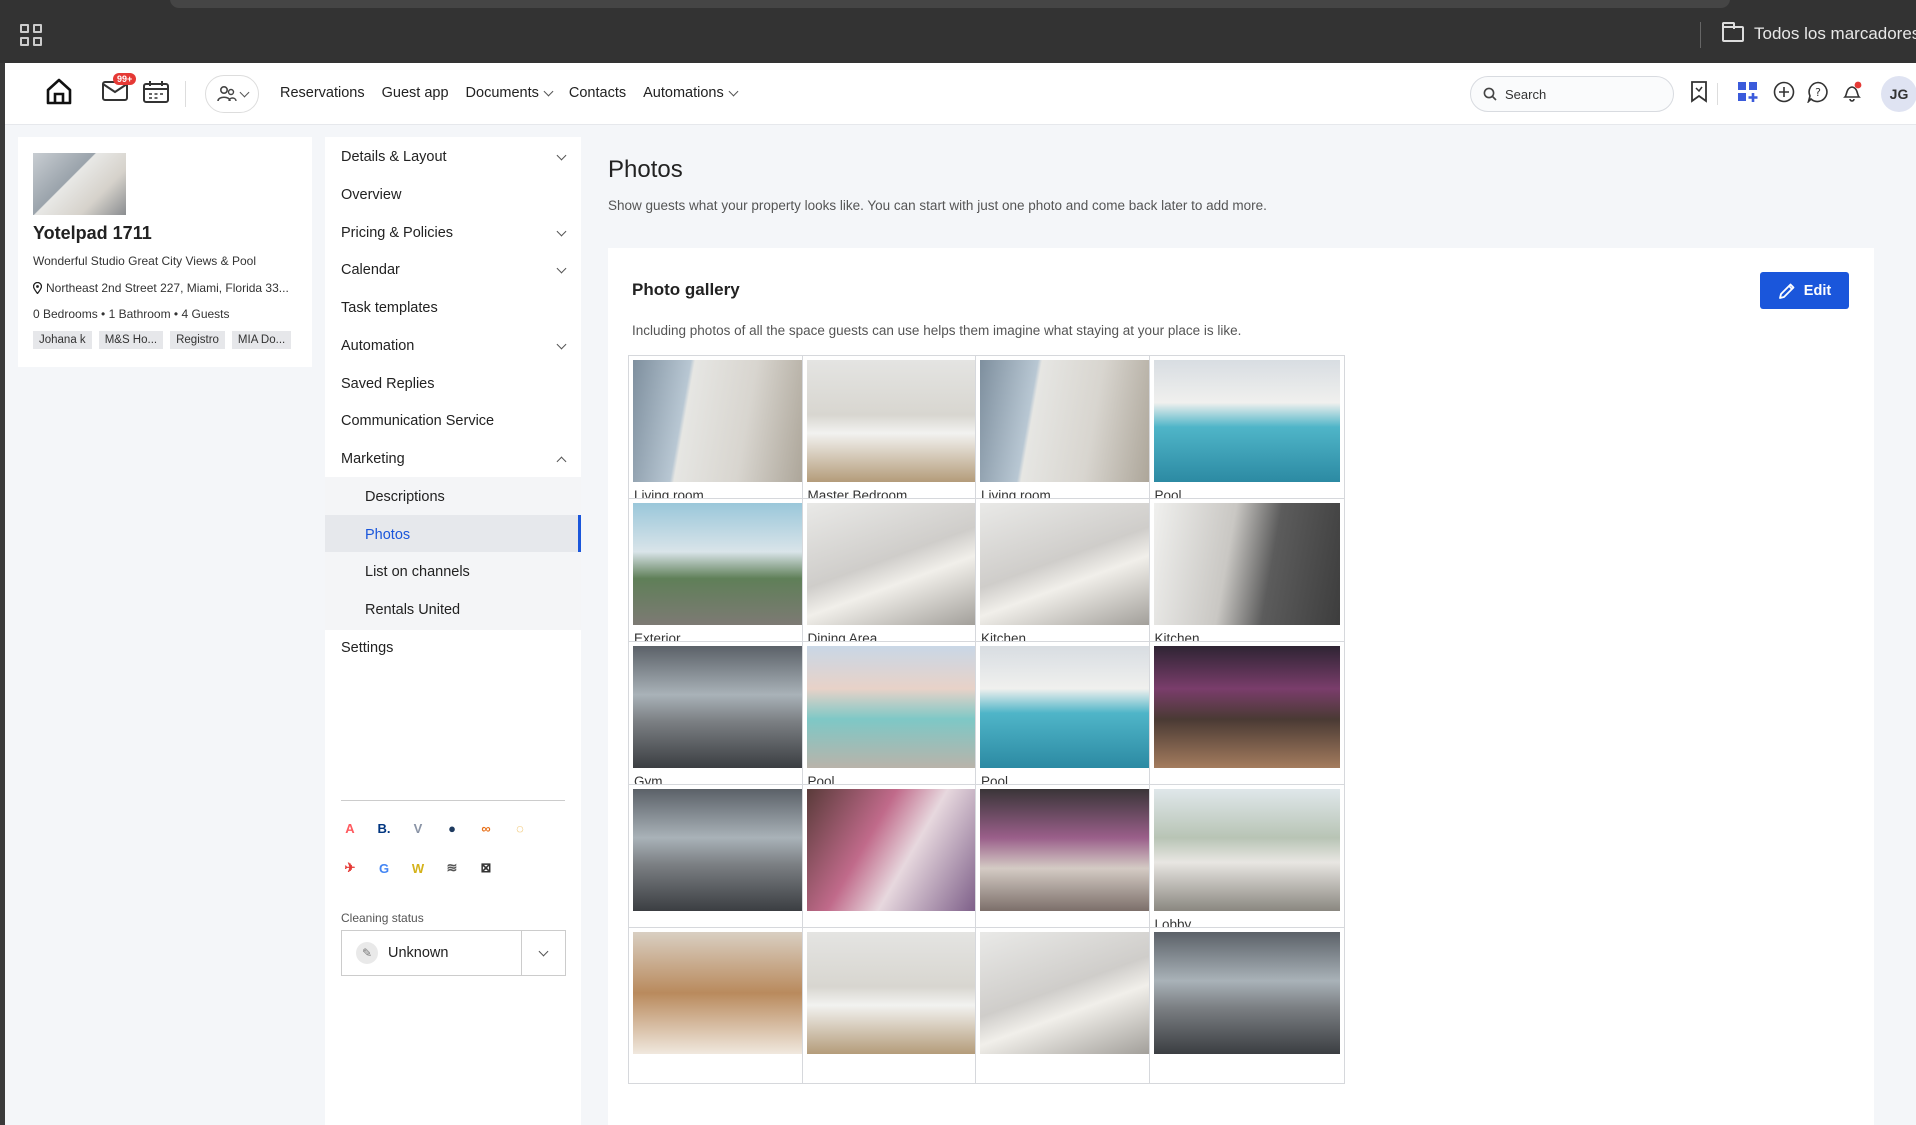  What do you see at coordinates (31, 35) in the screenshot?
I see `apps-grid-icon` at bounding box center [31, 35].